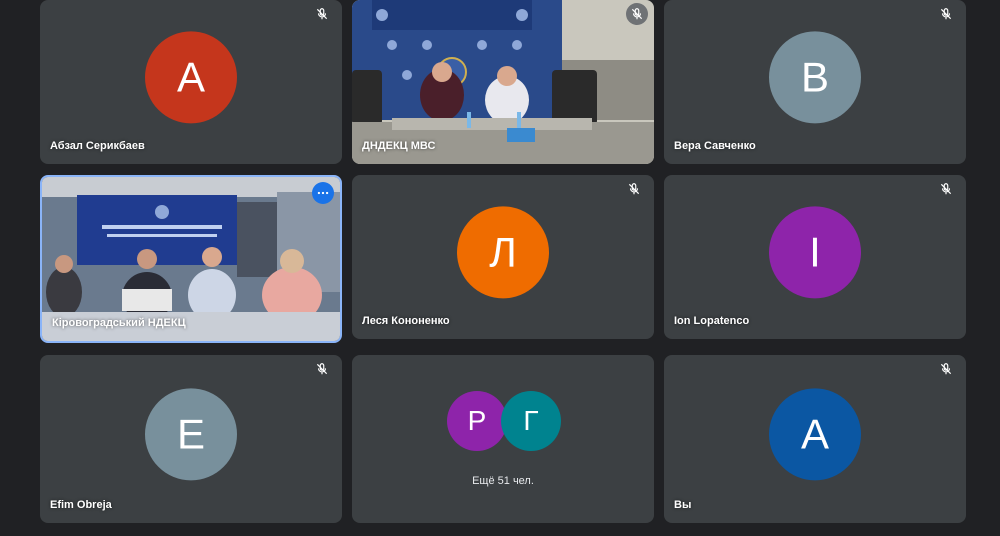 The width and height of the screenshot is (1000, 536). I want to click on participant-tile-6: I Ion Lopatenco, so click(815, 257).